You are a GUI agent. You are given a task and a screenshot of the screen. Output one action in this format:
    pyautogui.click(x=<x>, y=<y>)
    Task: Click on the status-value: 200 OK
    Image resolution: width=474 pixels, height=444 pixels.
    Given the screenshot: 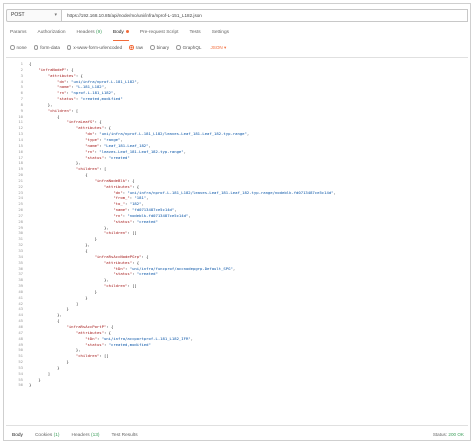 What is the action you would take?
    pyautogui.click(x=456, y=434)
    